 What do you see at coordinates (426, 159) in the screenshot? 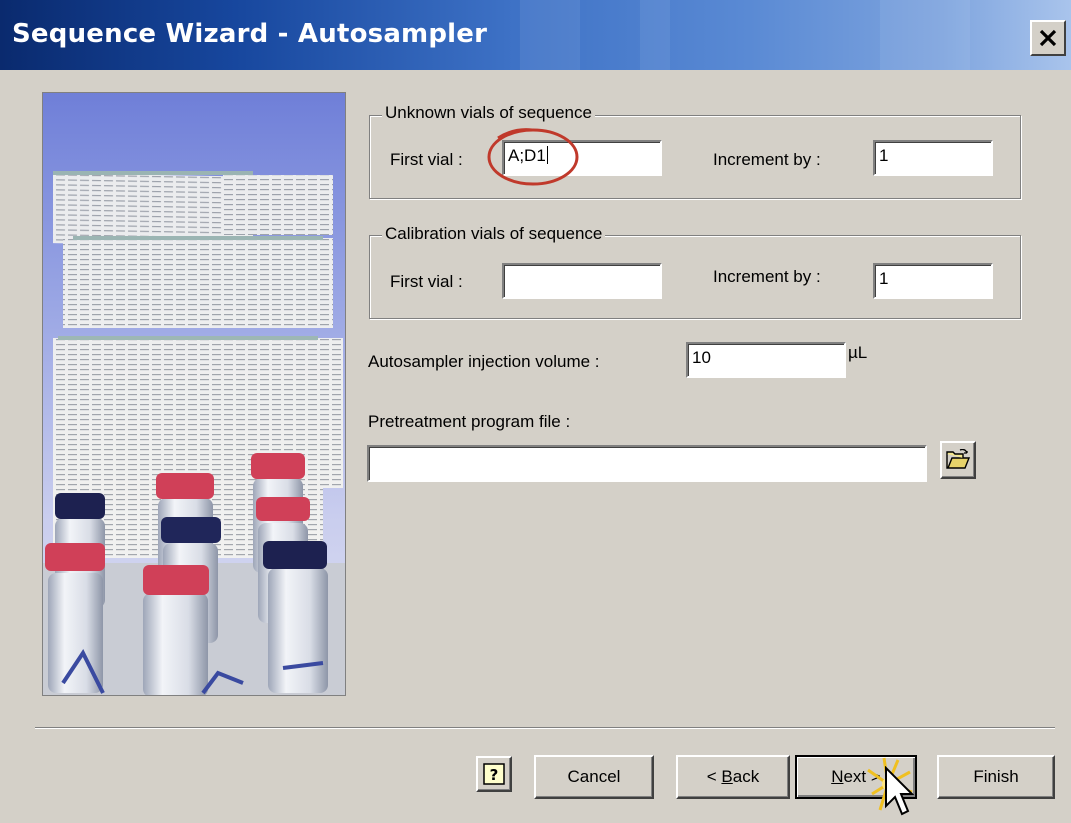
I see `unknown-first-vial-label: First vial :` at bounding box center [426, 159].